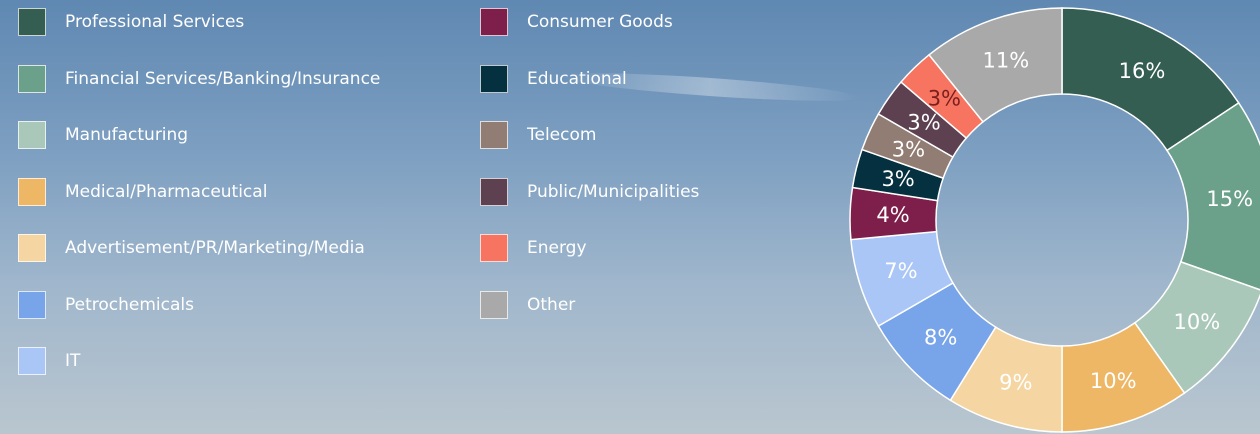 The height and width of the screenshot is (434, 1260). Describe the element at coordinates (1015, 383) in the screenshot. I see `slice-data-label: 9%` at that location.